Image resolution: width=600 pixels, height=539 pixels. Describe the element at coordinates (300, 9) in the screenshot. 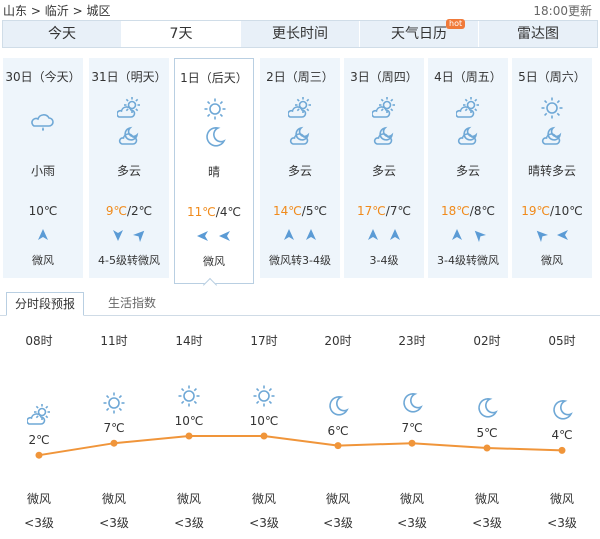

I see `top-bar: 山东 > 临沂 > 城区 18:00更新` at that location.